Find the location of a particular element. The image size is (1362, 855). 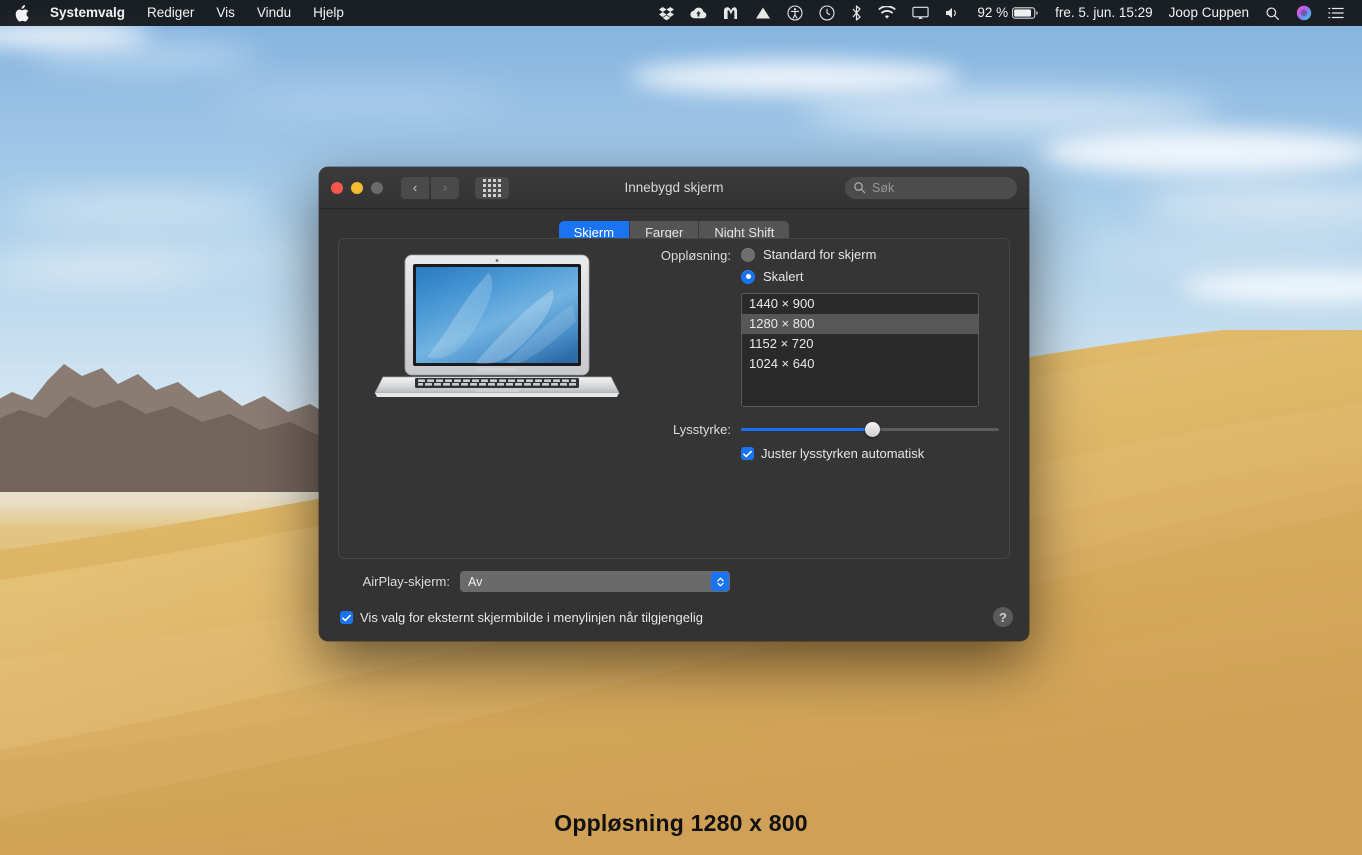

resolution-option: 1152 × 720 is located at coordinates (860, 344).